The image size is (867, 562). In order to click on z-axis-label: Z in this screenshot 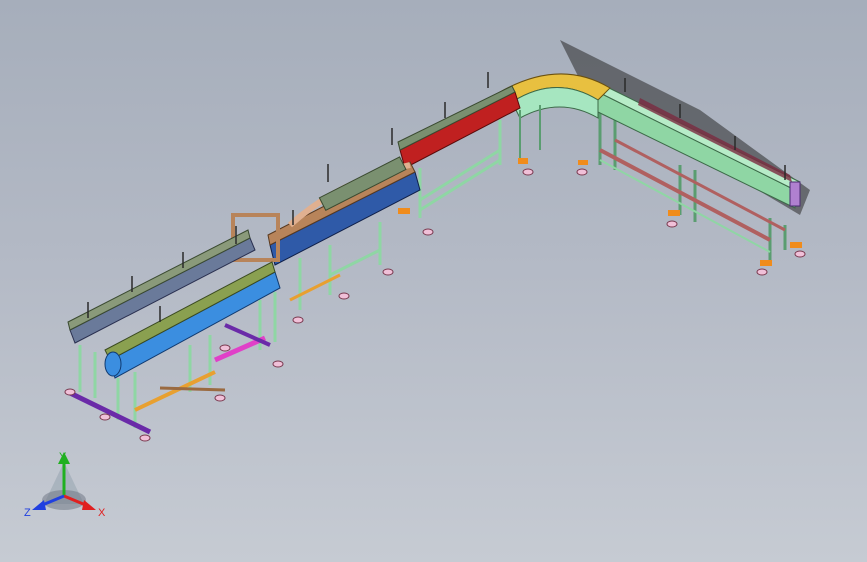, I will do `click(27, 513)`.